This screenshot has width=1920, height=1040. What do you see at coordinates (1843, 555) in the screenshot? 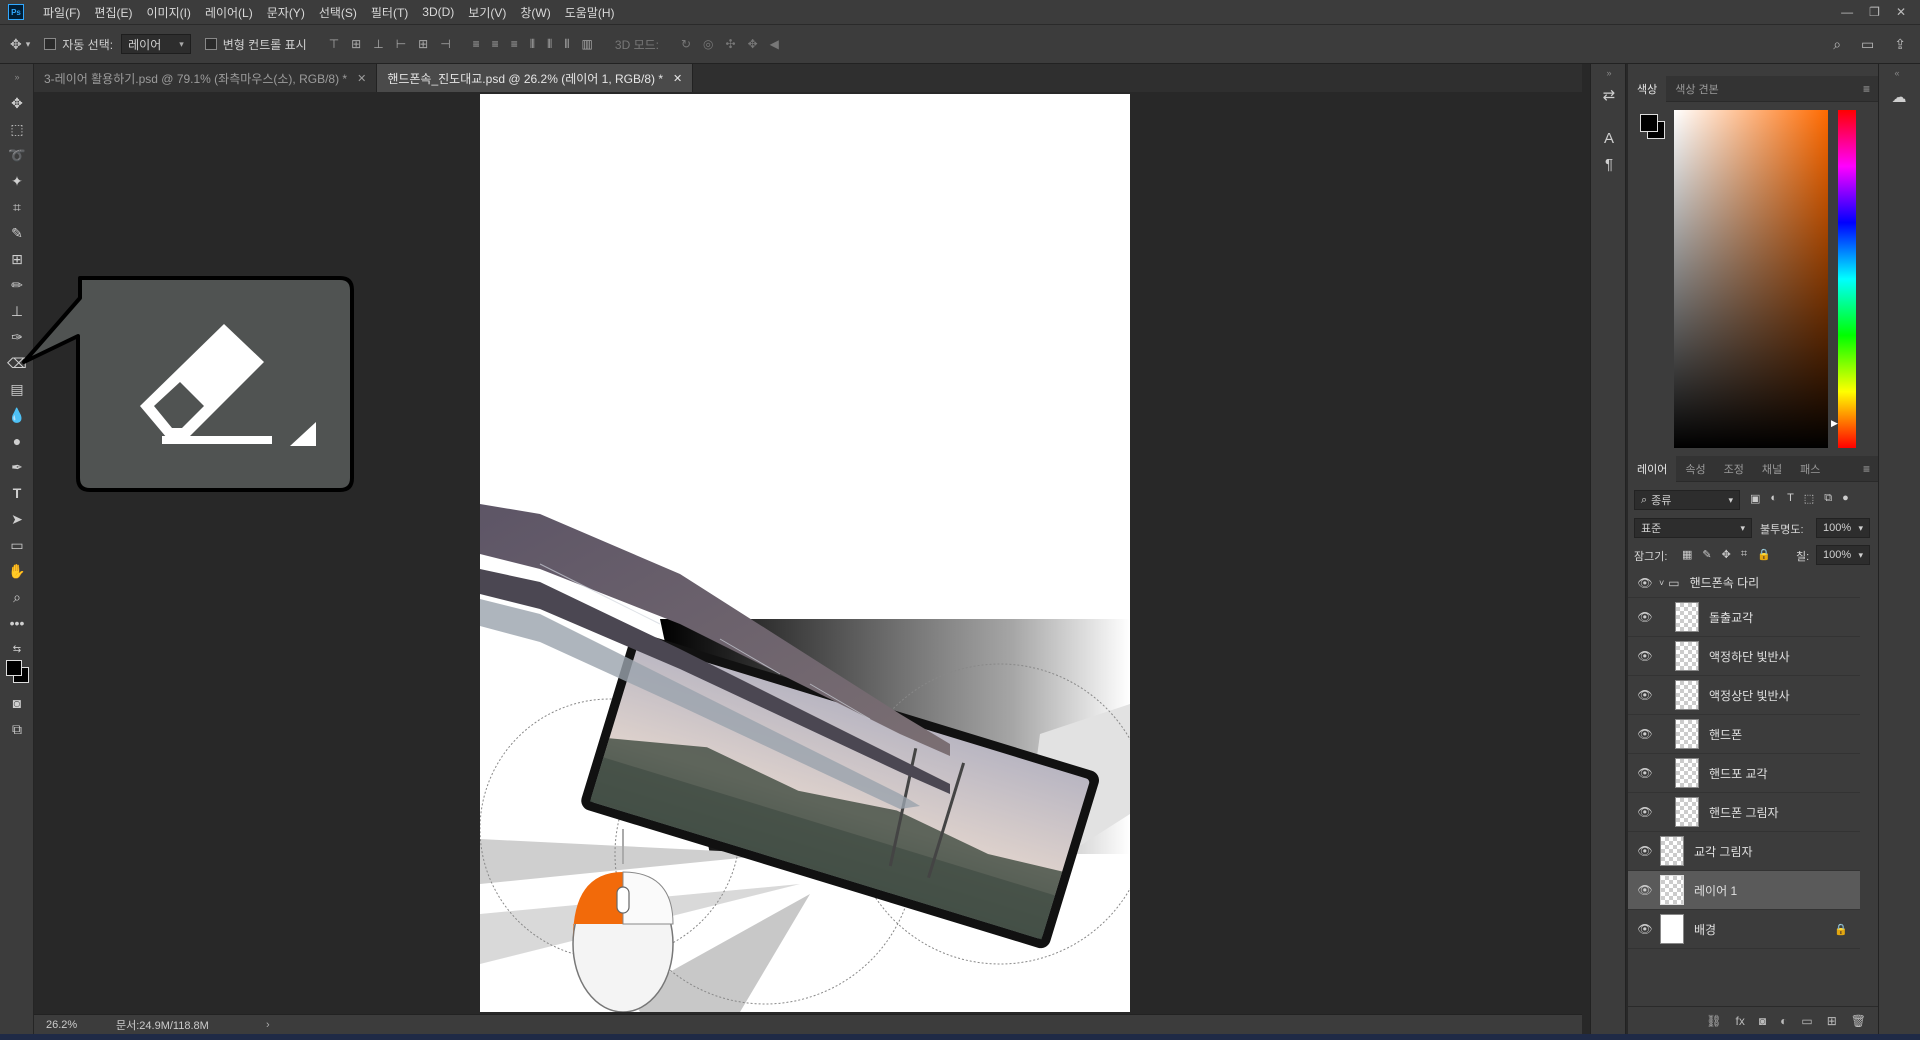
I see `fill-input: 100% ▾` at bounding box center [1843, 555].